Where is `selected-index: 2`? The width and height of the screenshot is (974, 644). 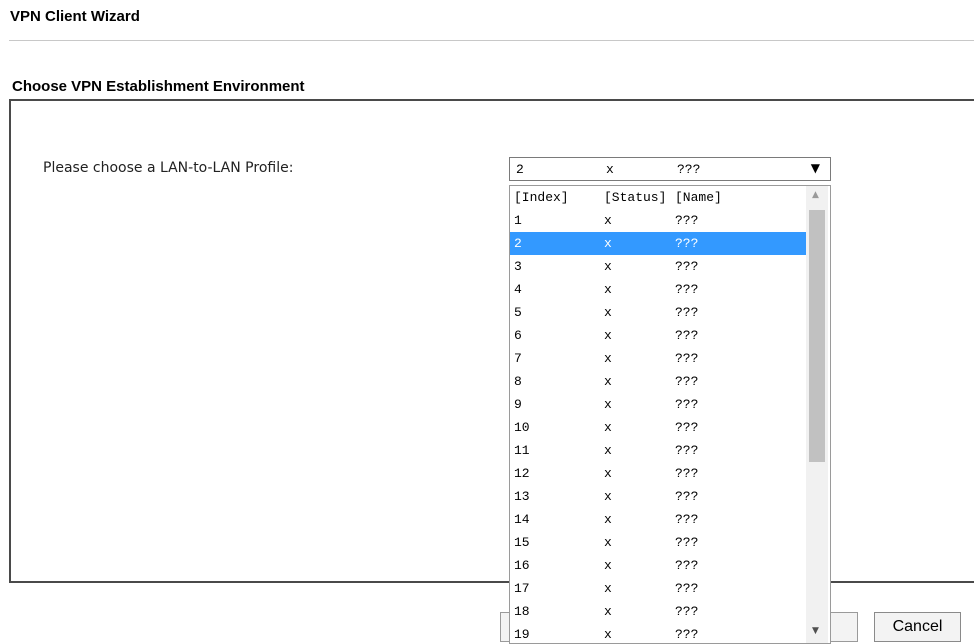 selected-index: 2 is located at coordinates (520, 169).